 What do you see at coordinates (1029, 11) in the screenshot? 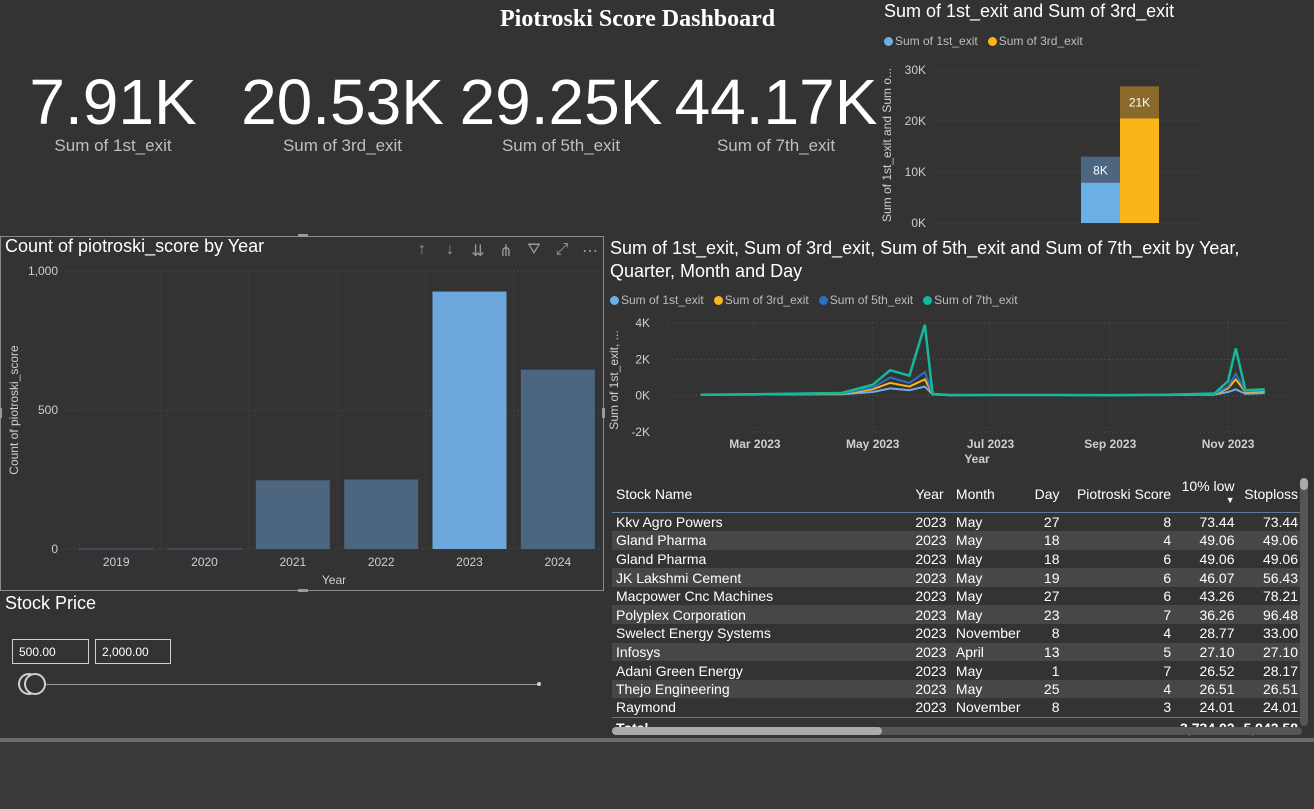
I see `stacked-chart-title: Sum of 1st_exit and Sum of 3rd_exit` at bounding box center [1029, 11].